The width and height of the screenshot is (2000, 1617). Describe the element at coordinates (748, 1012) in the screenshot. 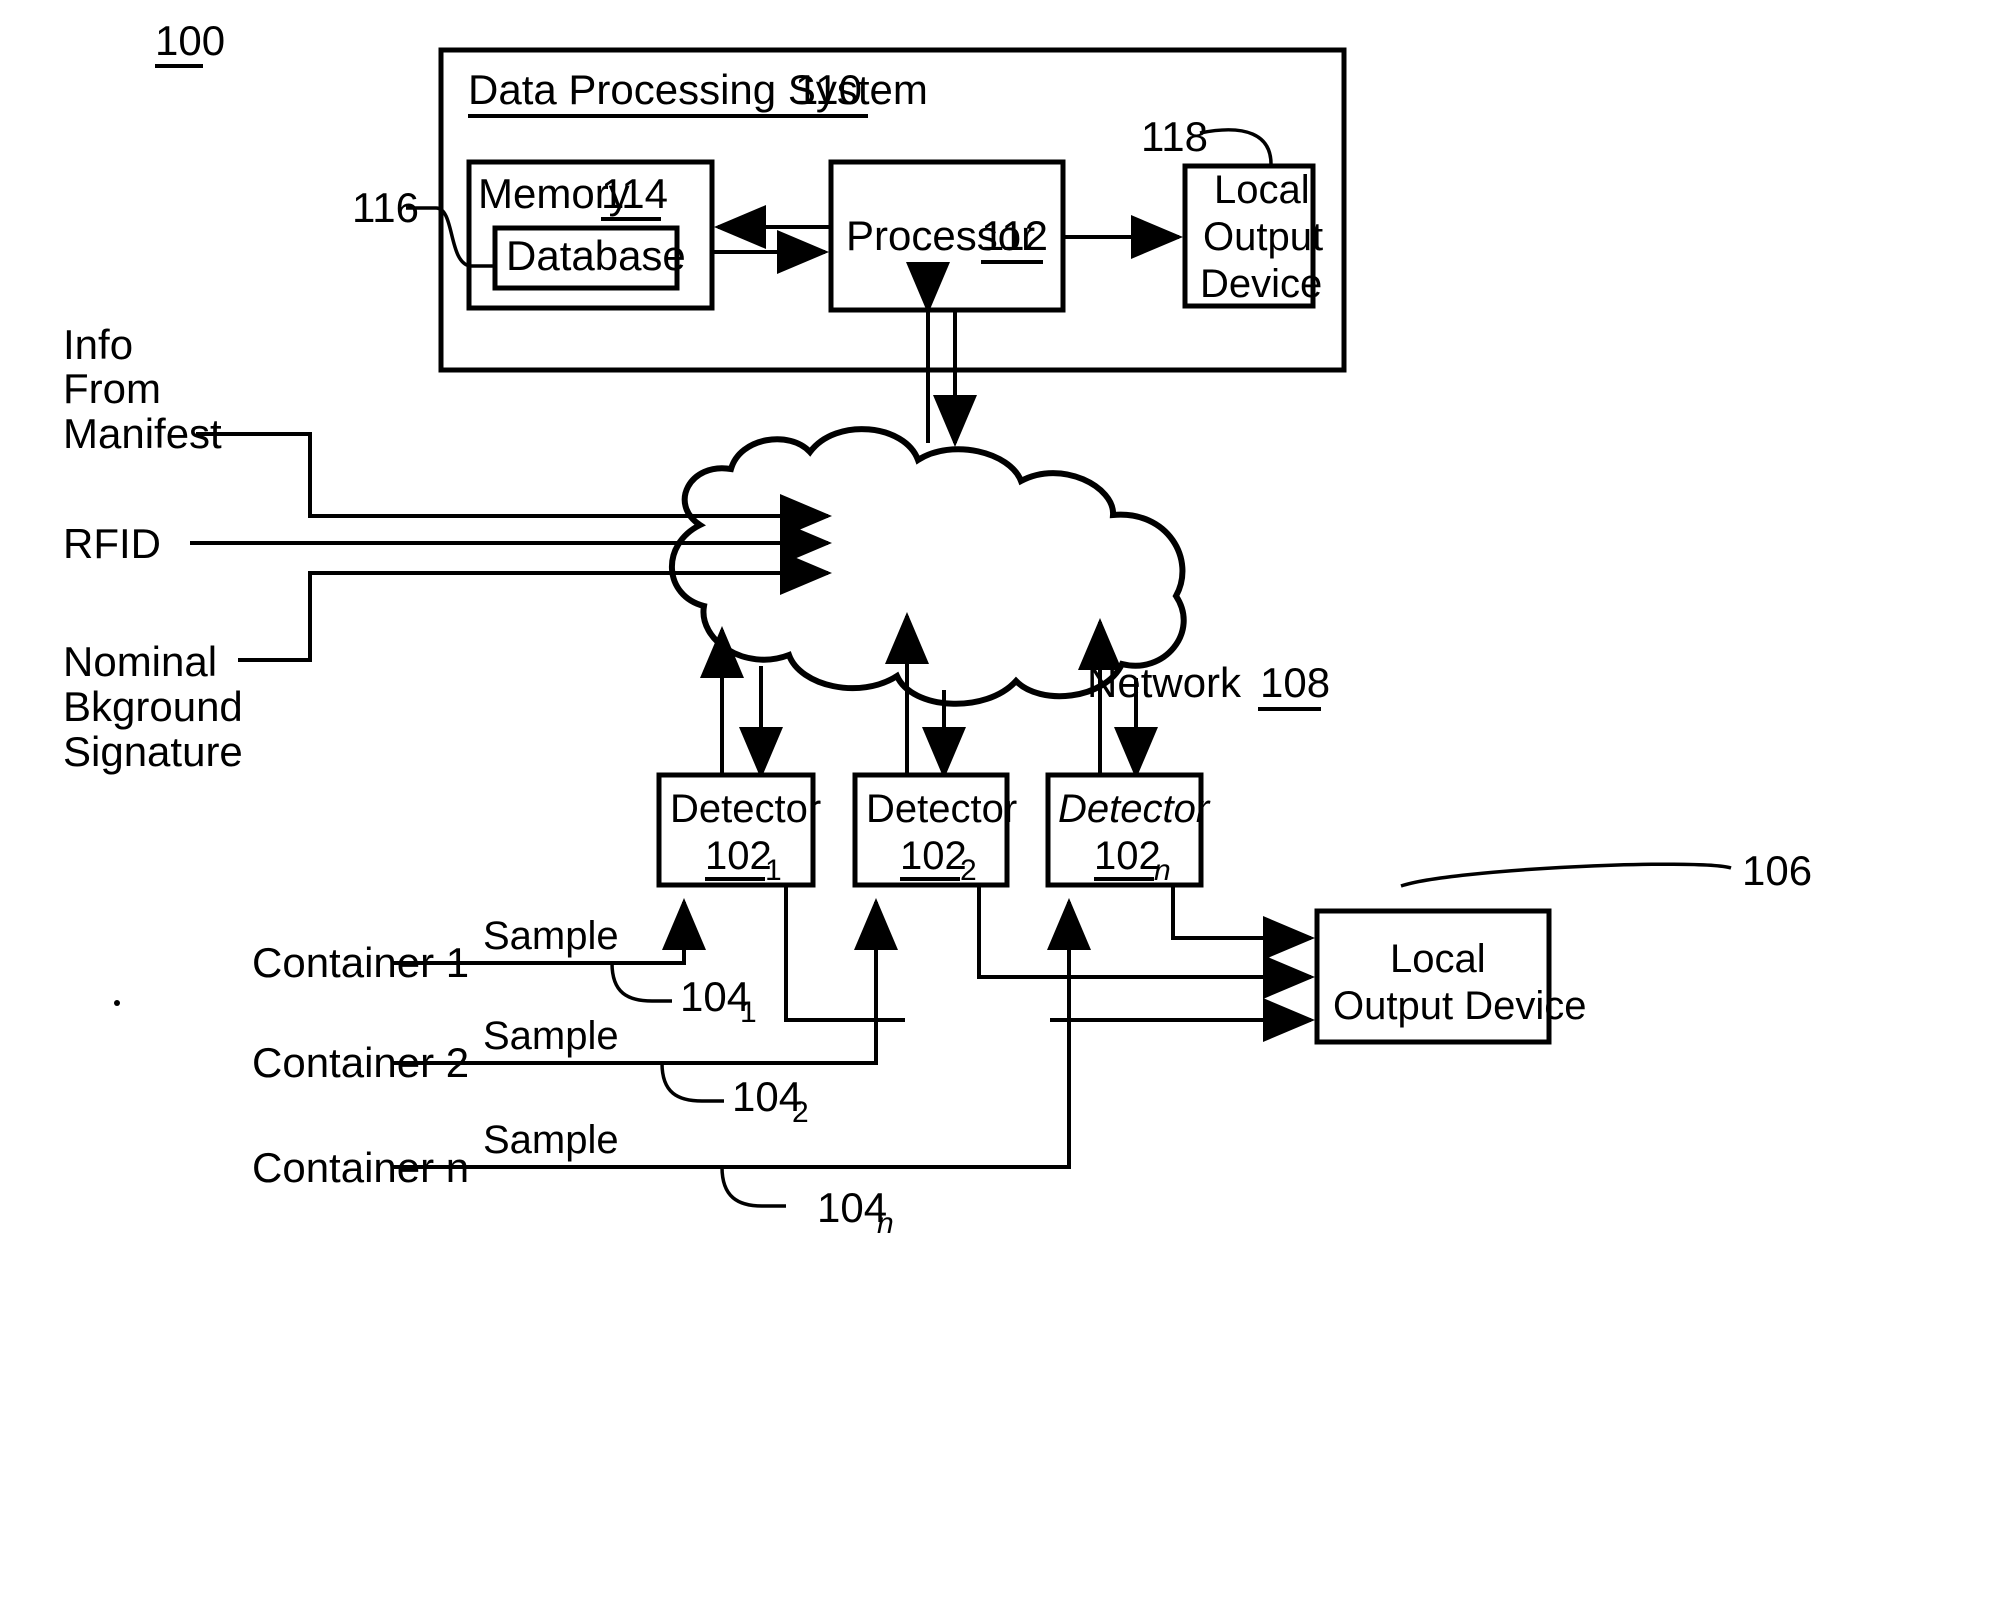

I see `container-1-sub: 1` at that location.